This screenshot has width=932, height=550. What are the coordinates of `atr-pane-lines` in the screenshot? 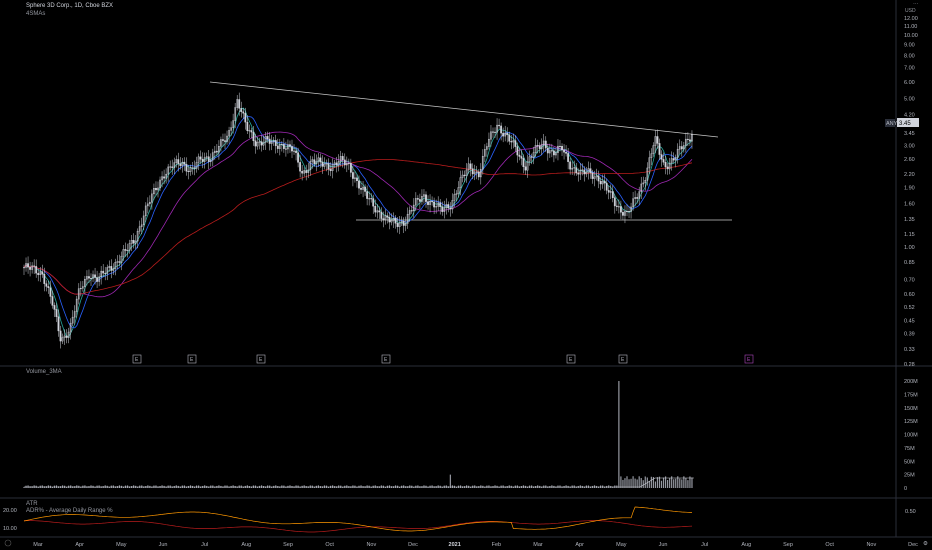 It's located at (358, 519).